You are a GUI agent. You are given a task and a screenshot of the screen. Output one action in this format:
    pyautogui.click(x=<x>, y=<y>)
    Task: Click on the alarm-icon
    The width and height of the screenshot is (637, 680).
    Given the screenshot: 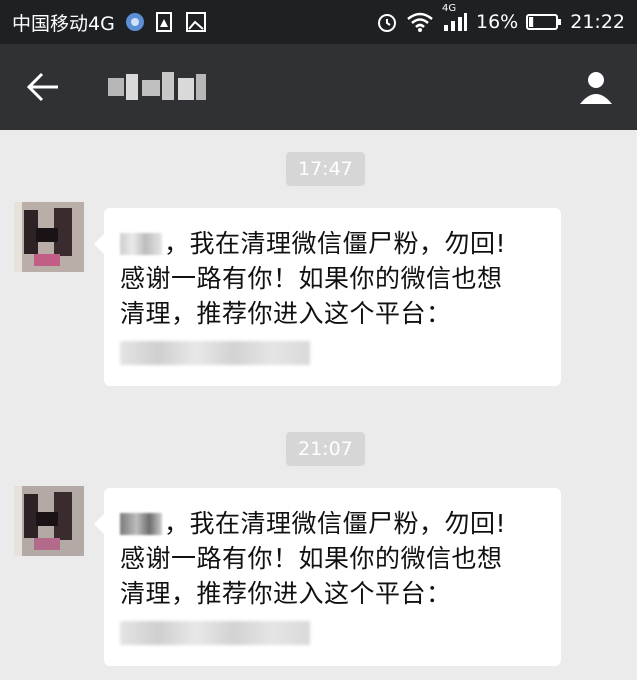 What is the action you would take?
    pyautogui.click(x=387, y=22)
    